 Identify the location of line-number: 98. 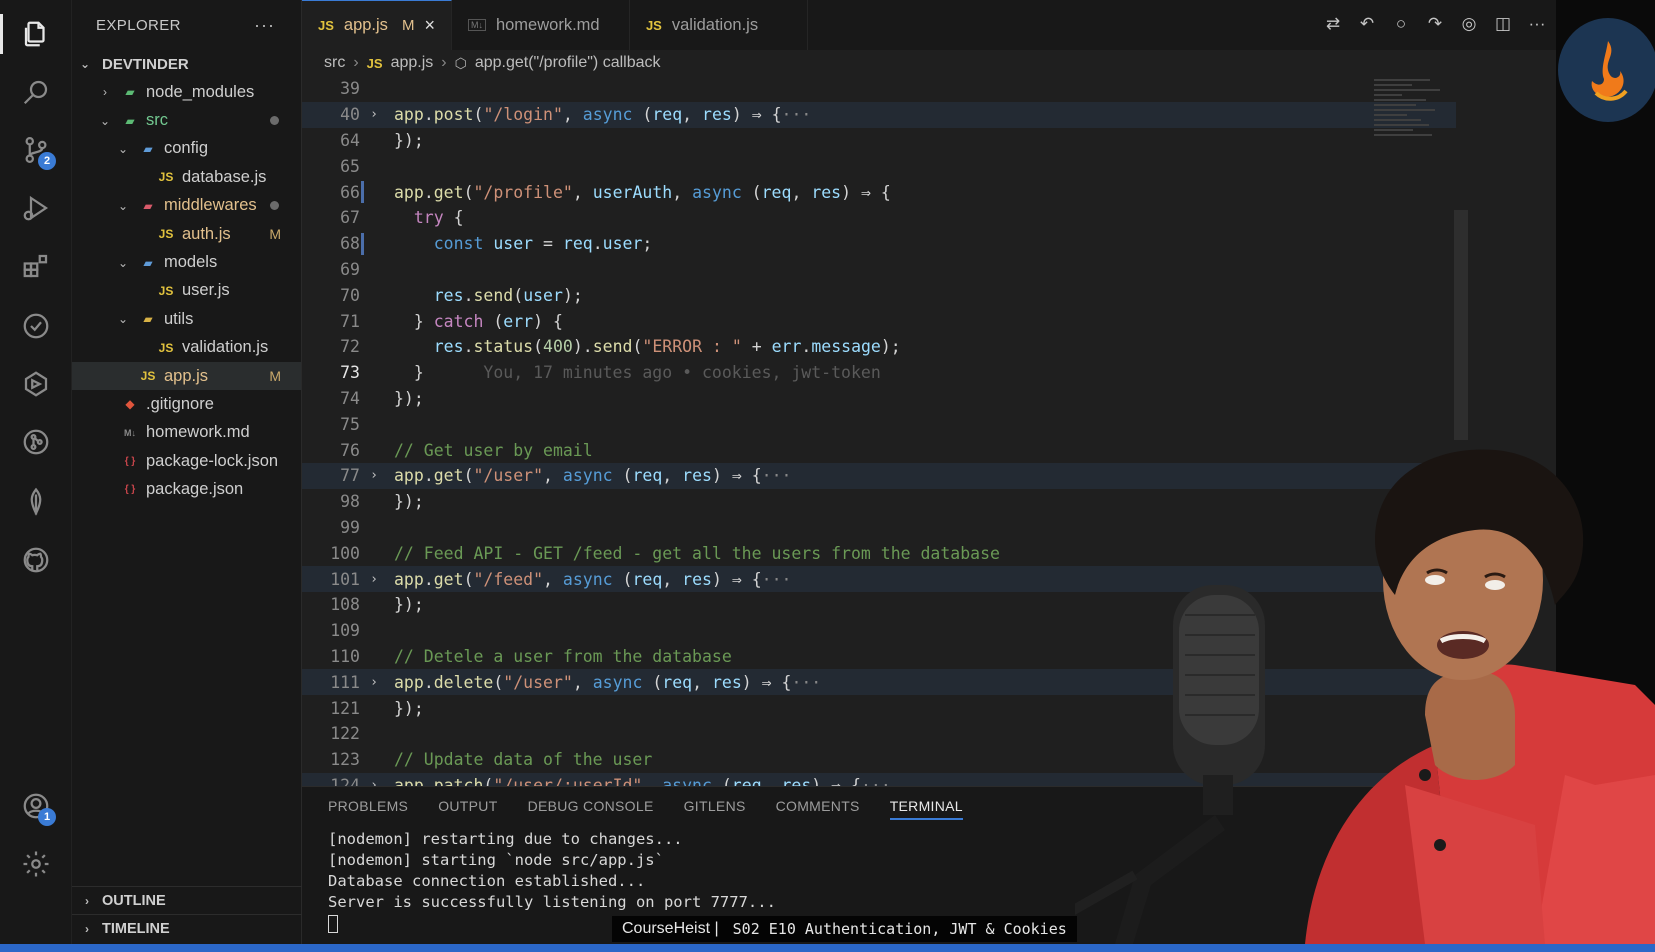
(350, 502).